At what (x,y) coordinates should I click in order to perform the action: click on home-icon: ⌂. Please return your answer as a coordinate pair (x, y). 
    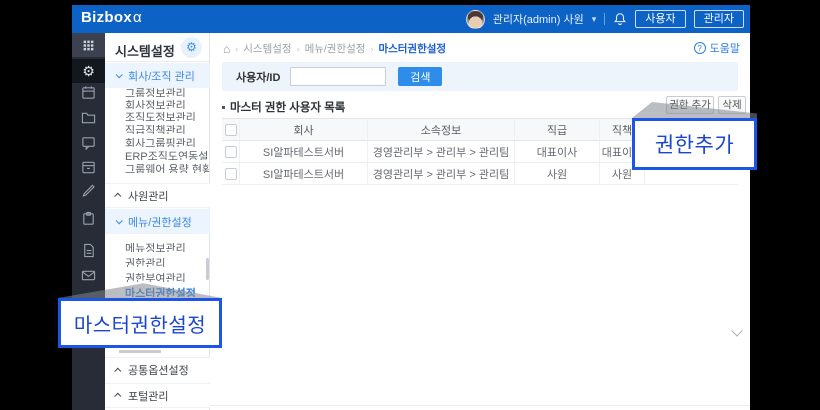
    Looking at the image, I should click on (226, 49).